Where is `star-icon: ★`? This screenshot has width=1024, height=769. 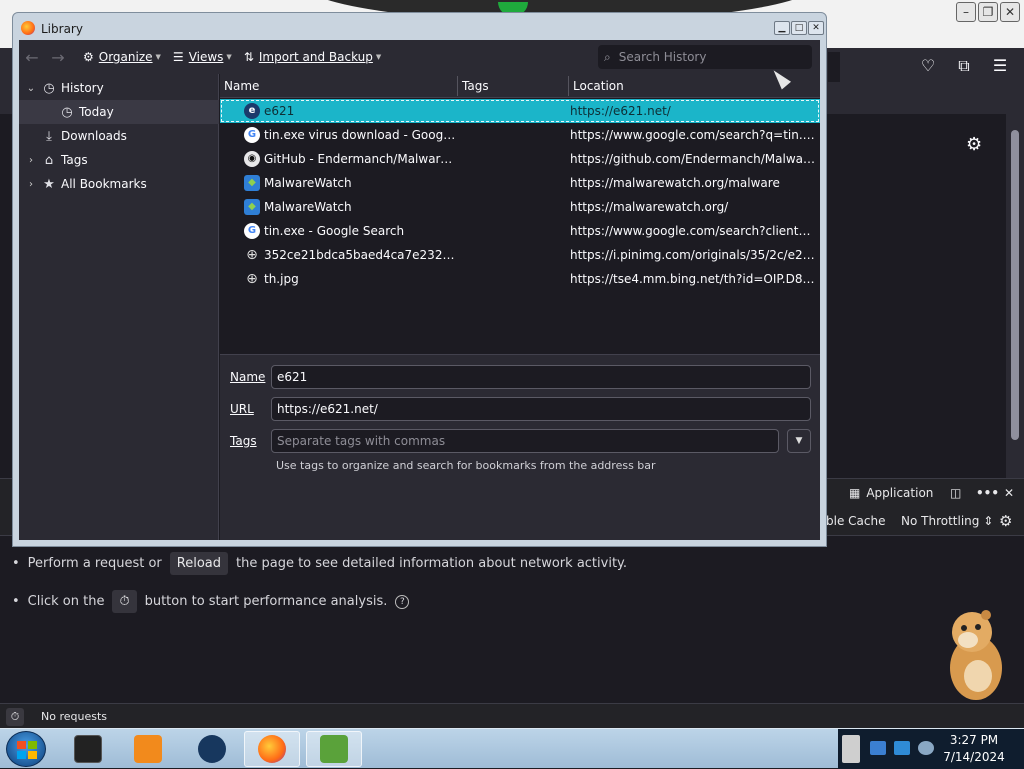
star-icon: ★ is located at coordinates (49, 184).